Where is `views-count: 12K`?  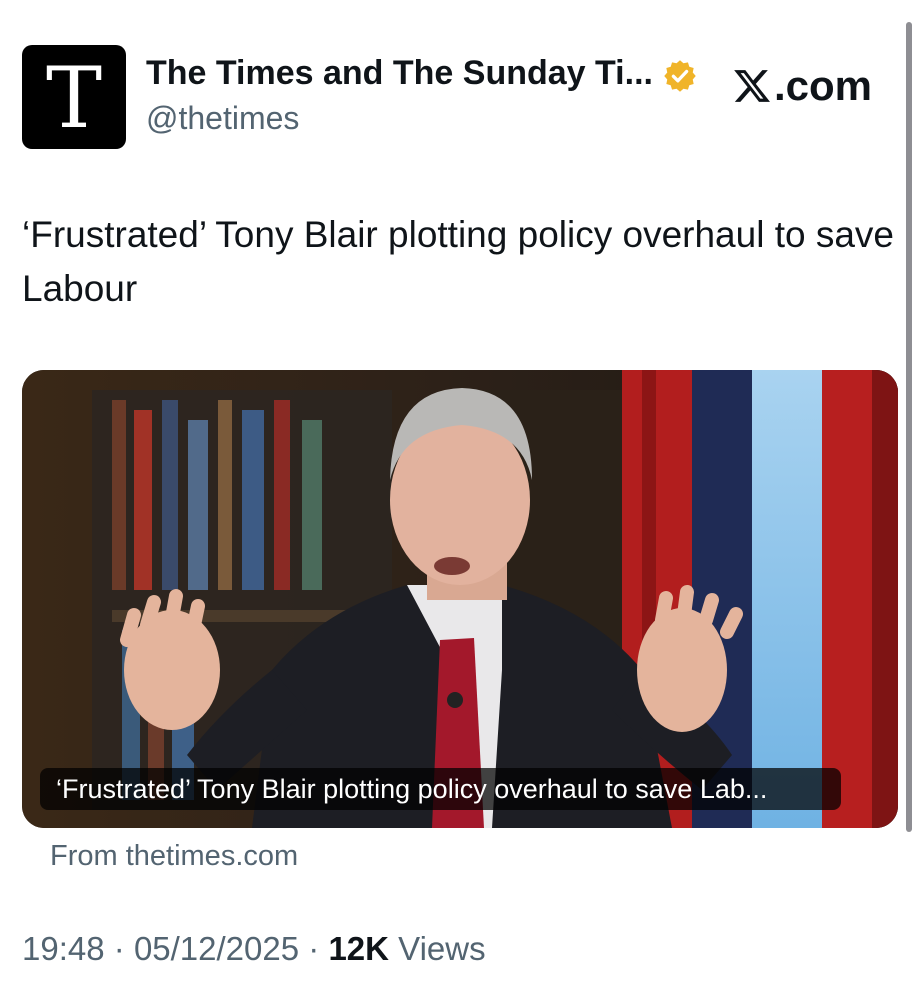
views-count: 12K is located at coordinates (358, 948).